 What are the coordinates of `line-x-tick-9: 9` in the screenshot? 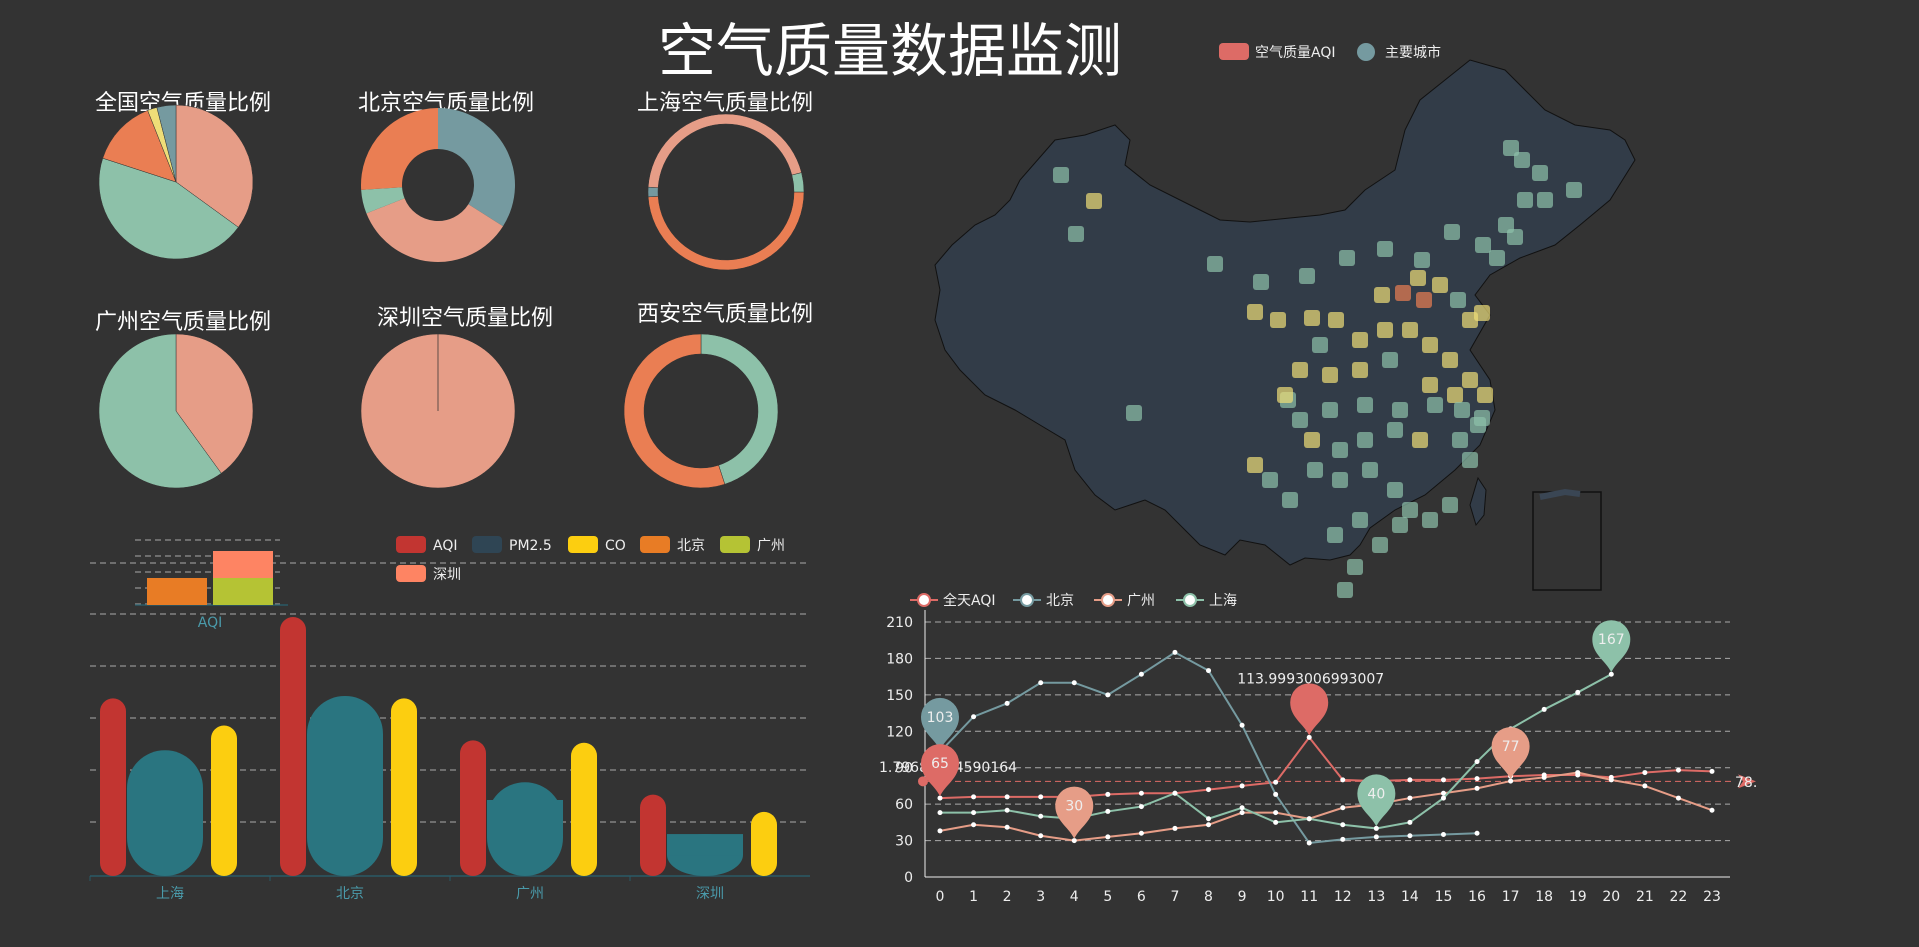 It's located at (1242, 897).